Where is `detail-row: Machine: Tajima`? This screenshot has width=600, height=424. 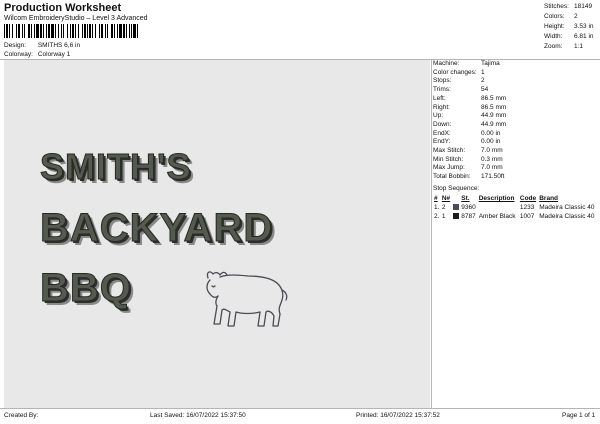 detail-row: Machine: Tajima is located at coordinates (466, 63).